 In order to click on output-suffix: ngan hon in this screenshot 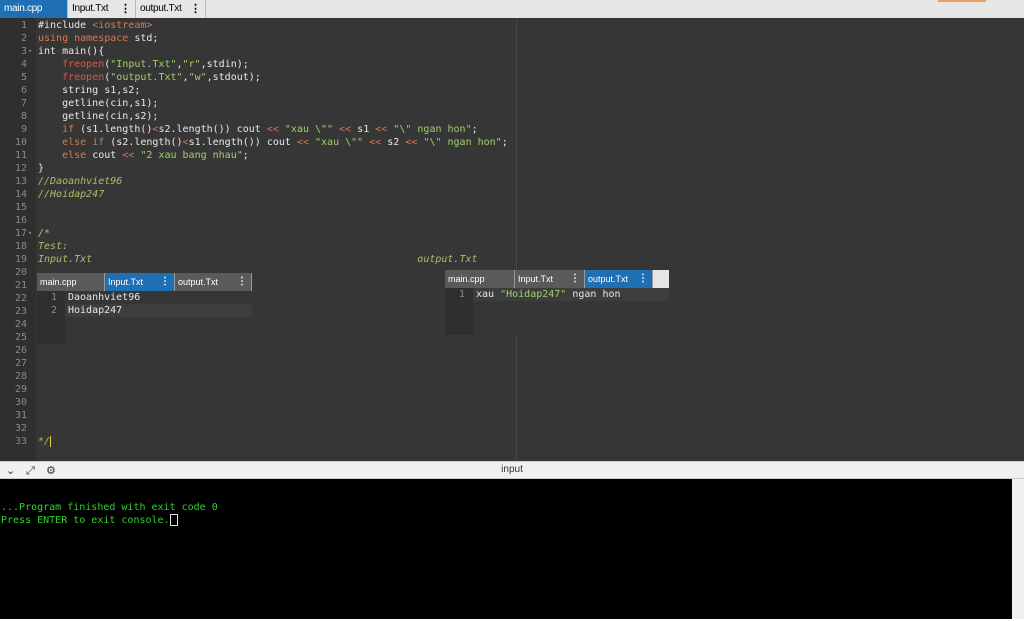, I will do `click(593, 294)`.